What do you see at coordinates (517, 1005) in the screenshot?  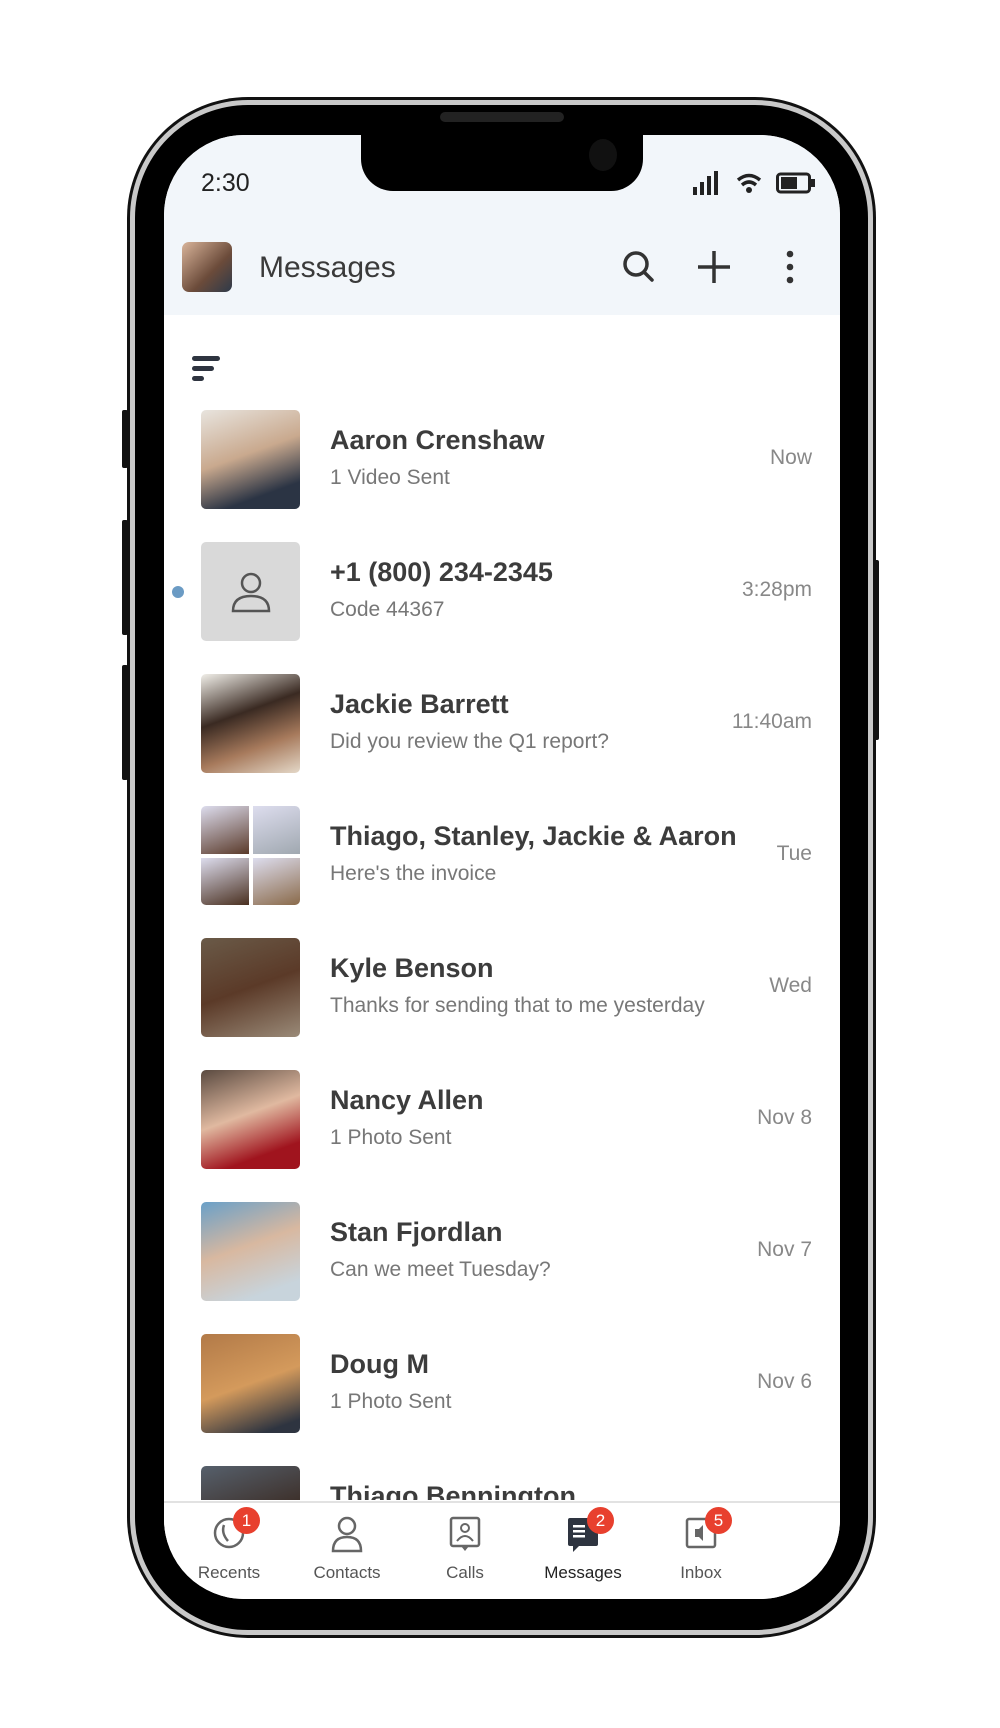 I see `message-preview: Thanks for sending that to me yesterday` at bounding box center [517, 1005].